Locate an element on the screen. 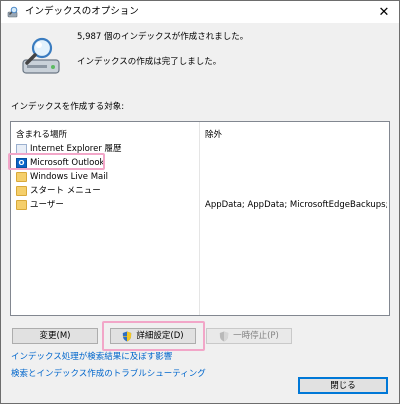 The height and width of the screenshot is (404, 400). pause-button: 一時停止(P) is located at coordinates (249, 336).